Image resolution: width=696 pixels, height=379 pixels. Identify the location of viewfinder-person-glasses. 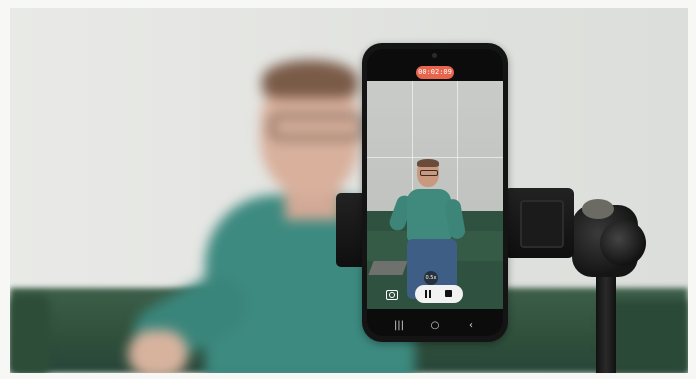
(429, 173).